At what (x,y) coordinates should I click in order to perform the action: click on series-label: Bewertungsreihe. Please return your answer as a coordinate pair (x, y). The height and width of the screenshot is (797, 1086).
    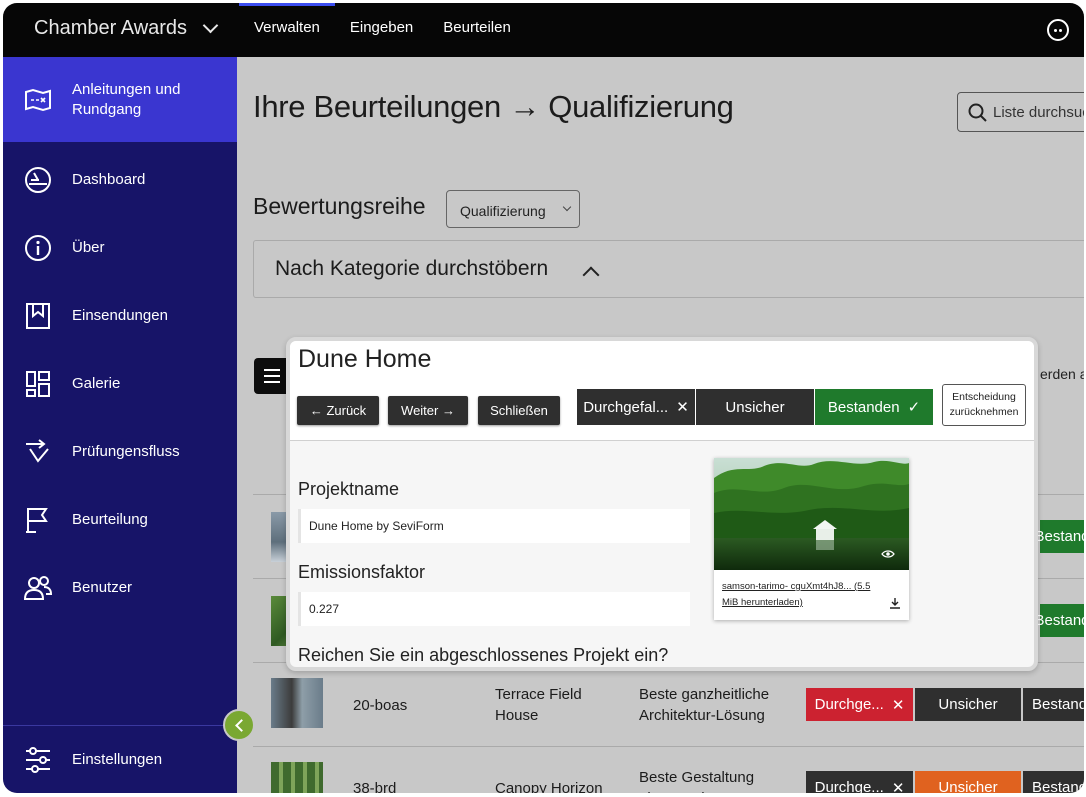
    Looking at the image, I should click on (339, 206).